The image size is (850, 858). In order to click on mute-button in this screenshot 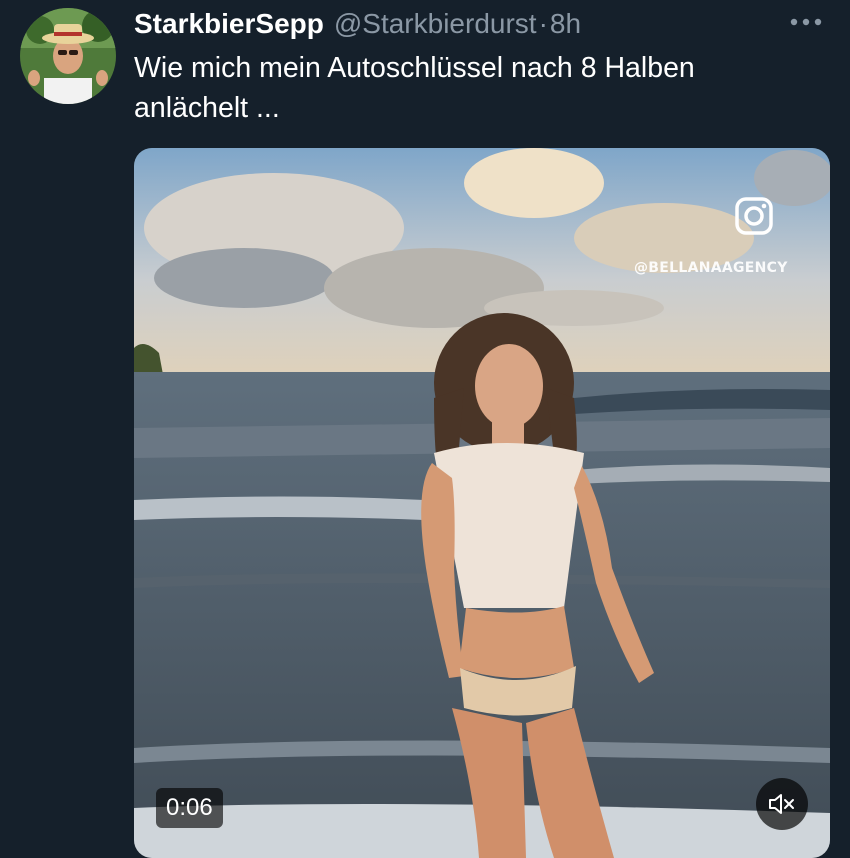, I will do `click(782, 804)`.